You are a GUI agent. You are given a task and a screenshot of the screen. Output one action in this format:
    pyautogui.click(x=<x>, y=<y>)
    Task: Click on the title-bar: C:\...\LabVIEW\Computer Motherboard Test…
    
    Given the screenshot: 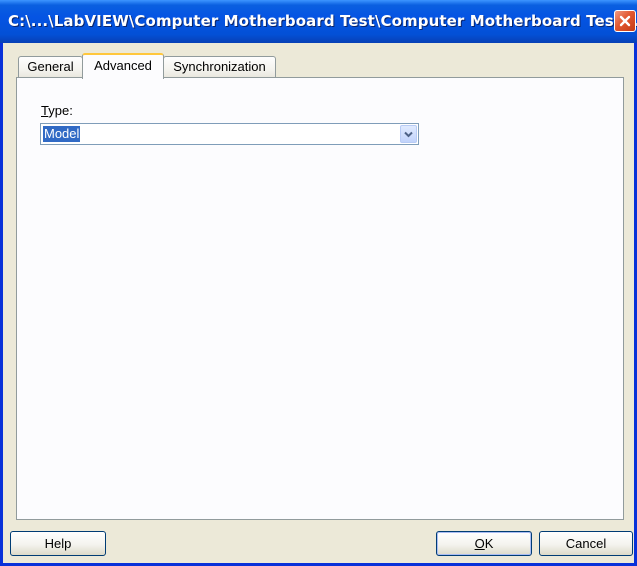 What is the action you would take?
    pyautogui.click(x=318, y=21)
    